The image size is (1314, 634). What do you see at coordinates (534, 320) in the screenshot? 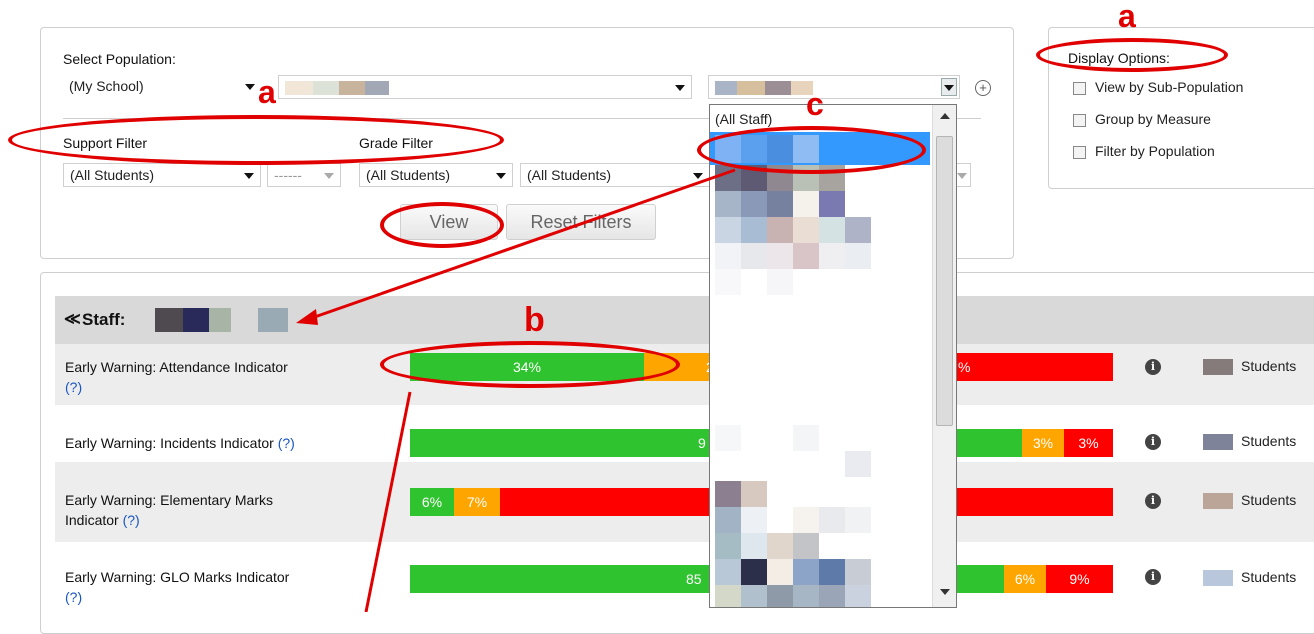
I see `annotation-label-b: b` at bounding box center [534, 320].